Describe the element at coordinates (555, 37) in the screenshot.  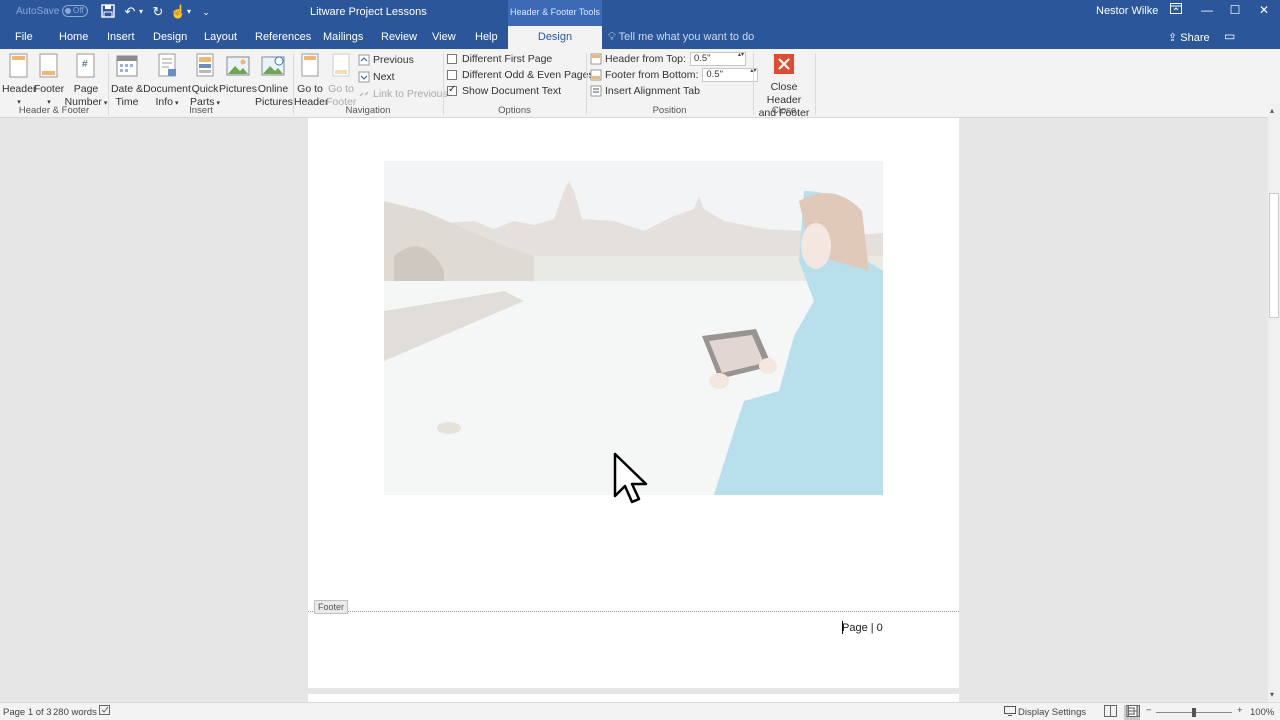
I see `tab-header-footer-design: Design` at that location.